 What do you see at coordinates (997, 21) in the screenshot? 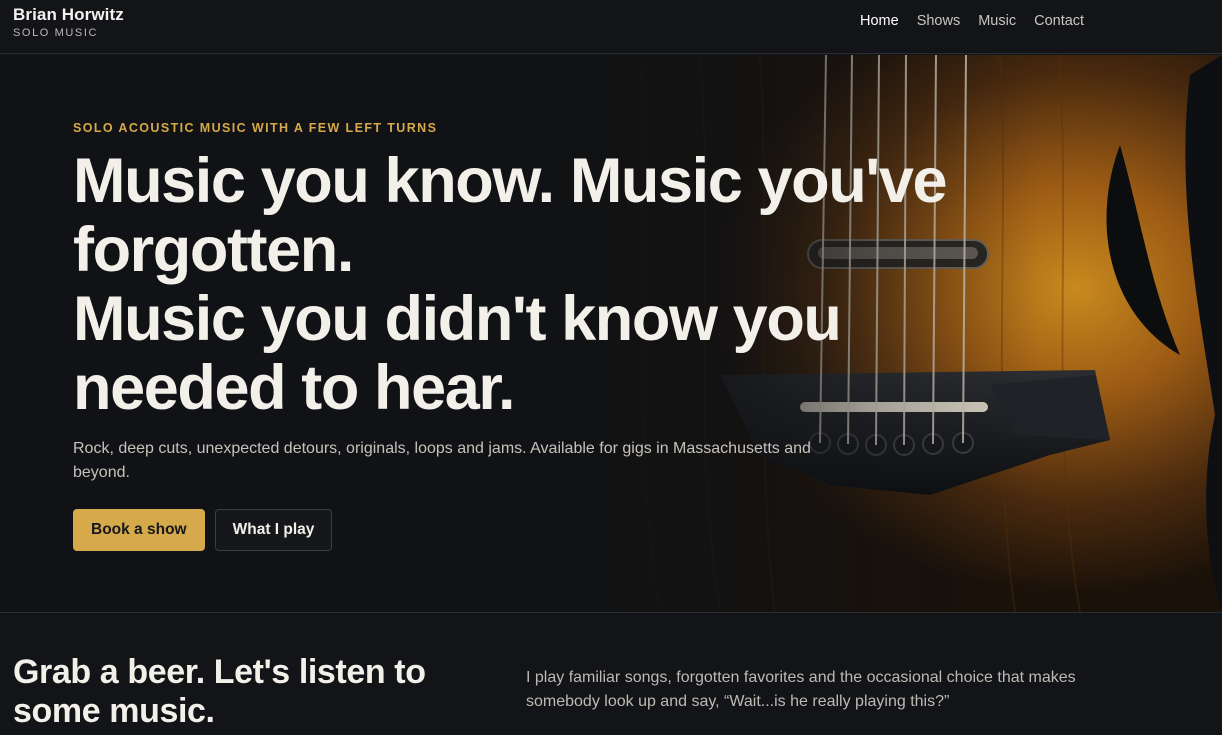
I see `nav-music: Music` at bounding box center [997, 21].